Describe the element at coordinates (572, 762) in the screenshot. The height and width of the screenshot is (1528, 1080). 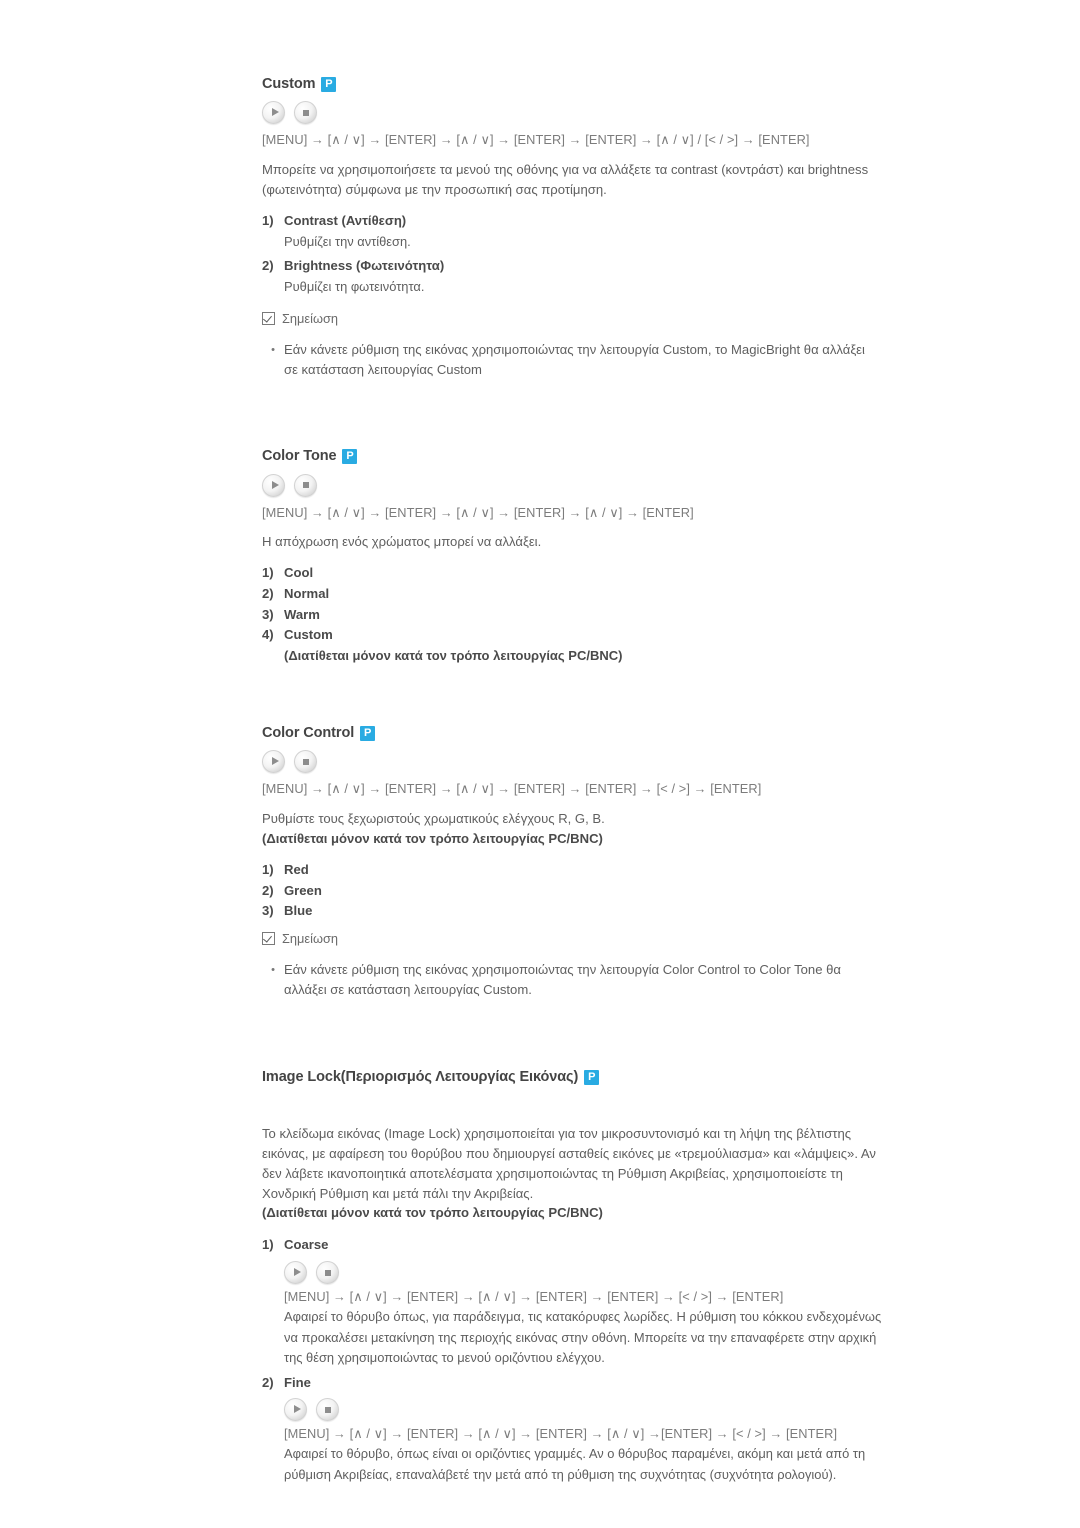
I see `media-buttons-color-control` at that location.